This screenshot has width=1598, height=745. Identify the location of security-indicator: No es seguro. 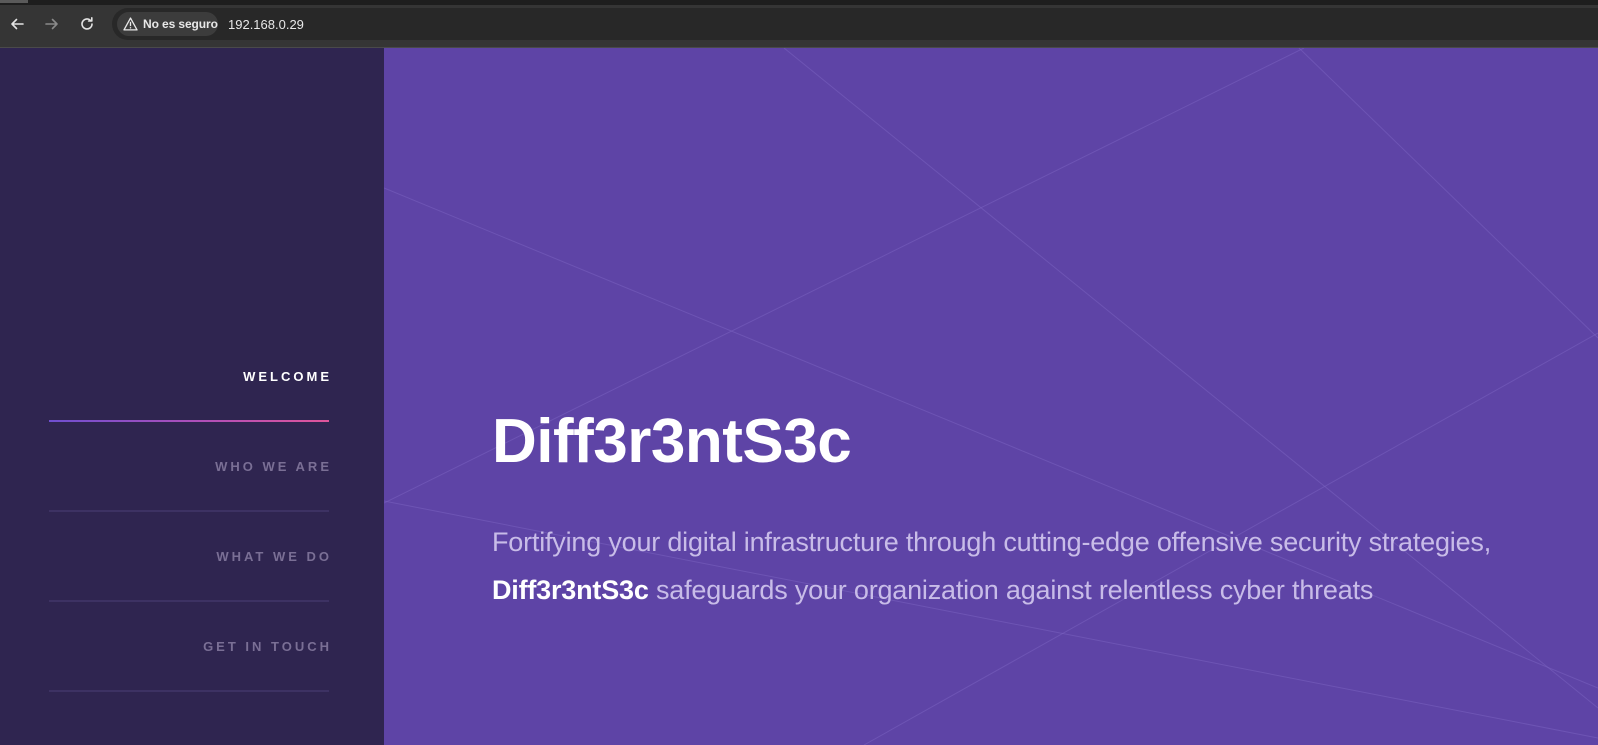
(167, 24).